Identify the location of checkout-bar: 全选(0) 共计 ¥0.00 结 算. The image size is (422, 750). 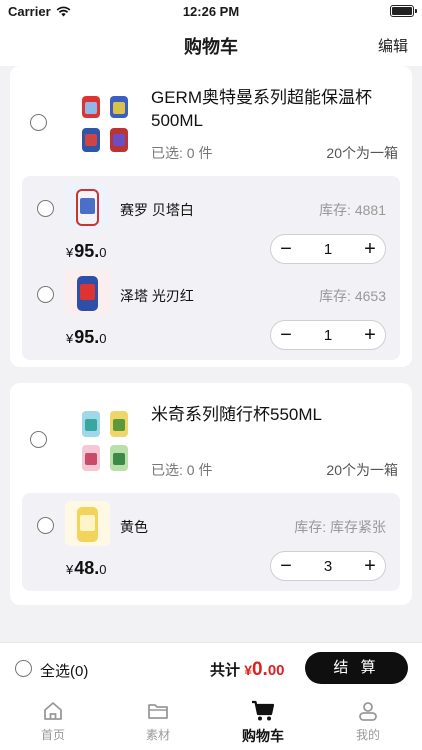
(211, 667).